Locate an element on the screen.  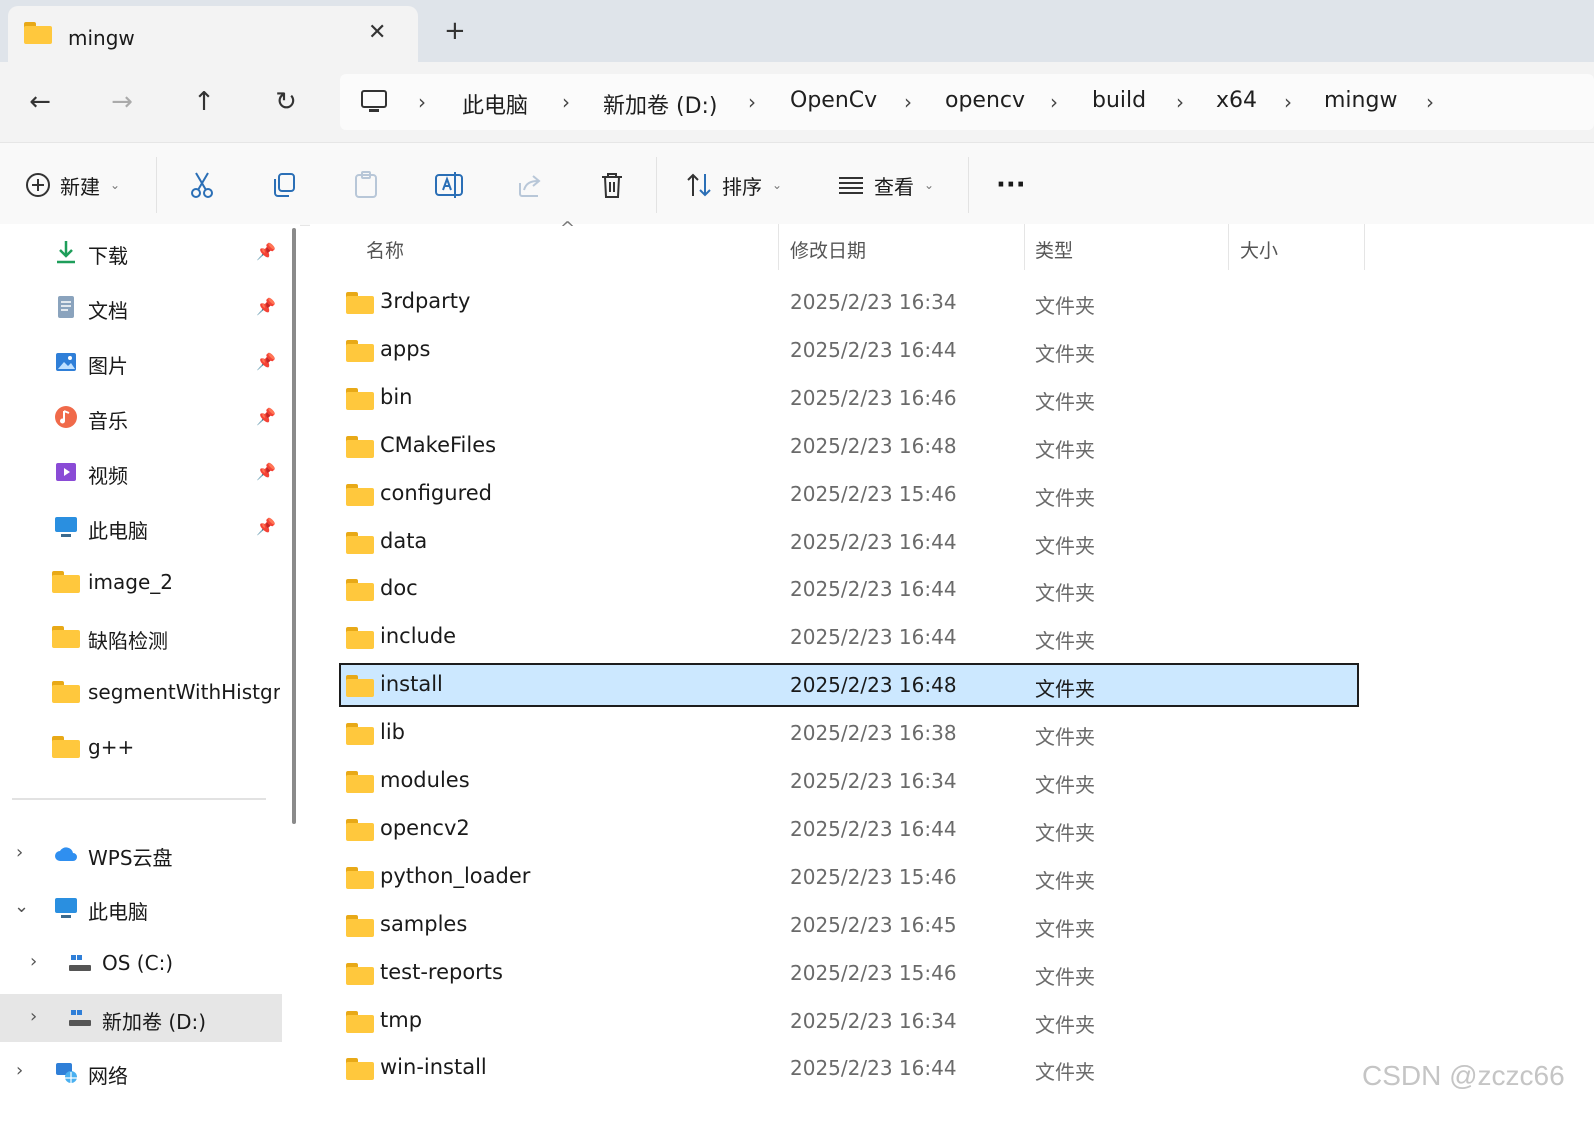
sidebar-scrollbar is located at coordinates (294, 526).